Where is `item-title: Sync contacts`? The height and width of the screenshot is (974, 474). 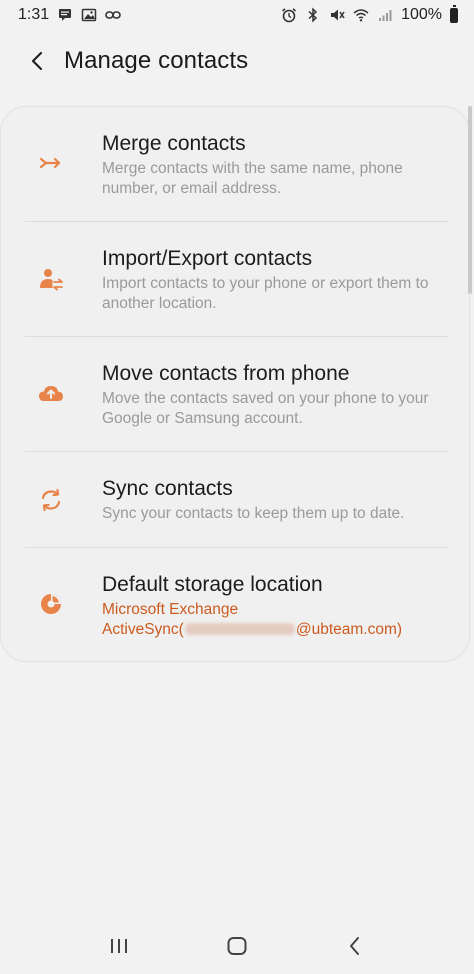 item-title: Sync contacts is located at coordinates (167, 488).